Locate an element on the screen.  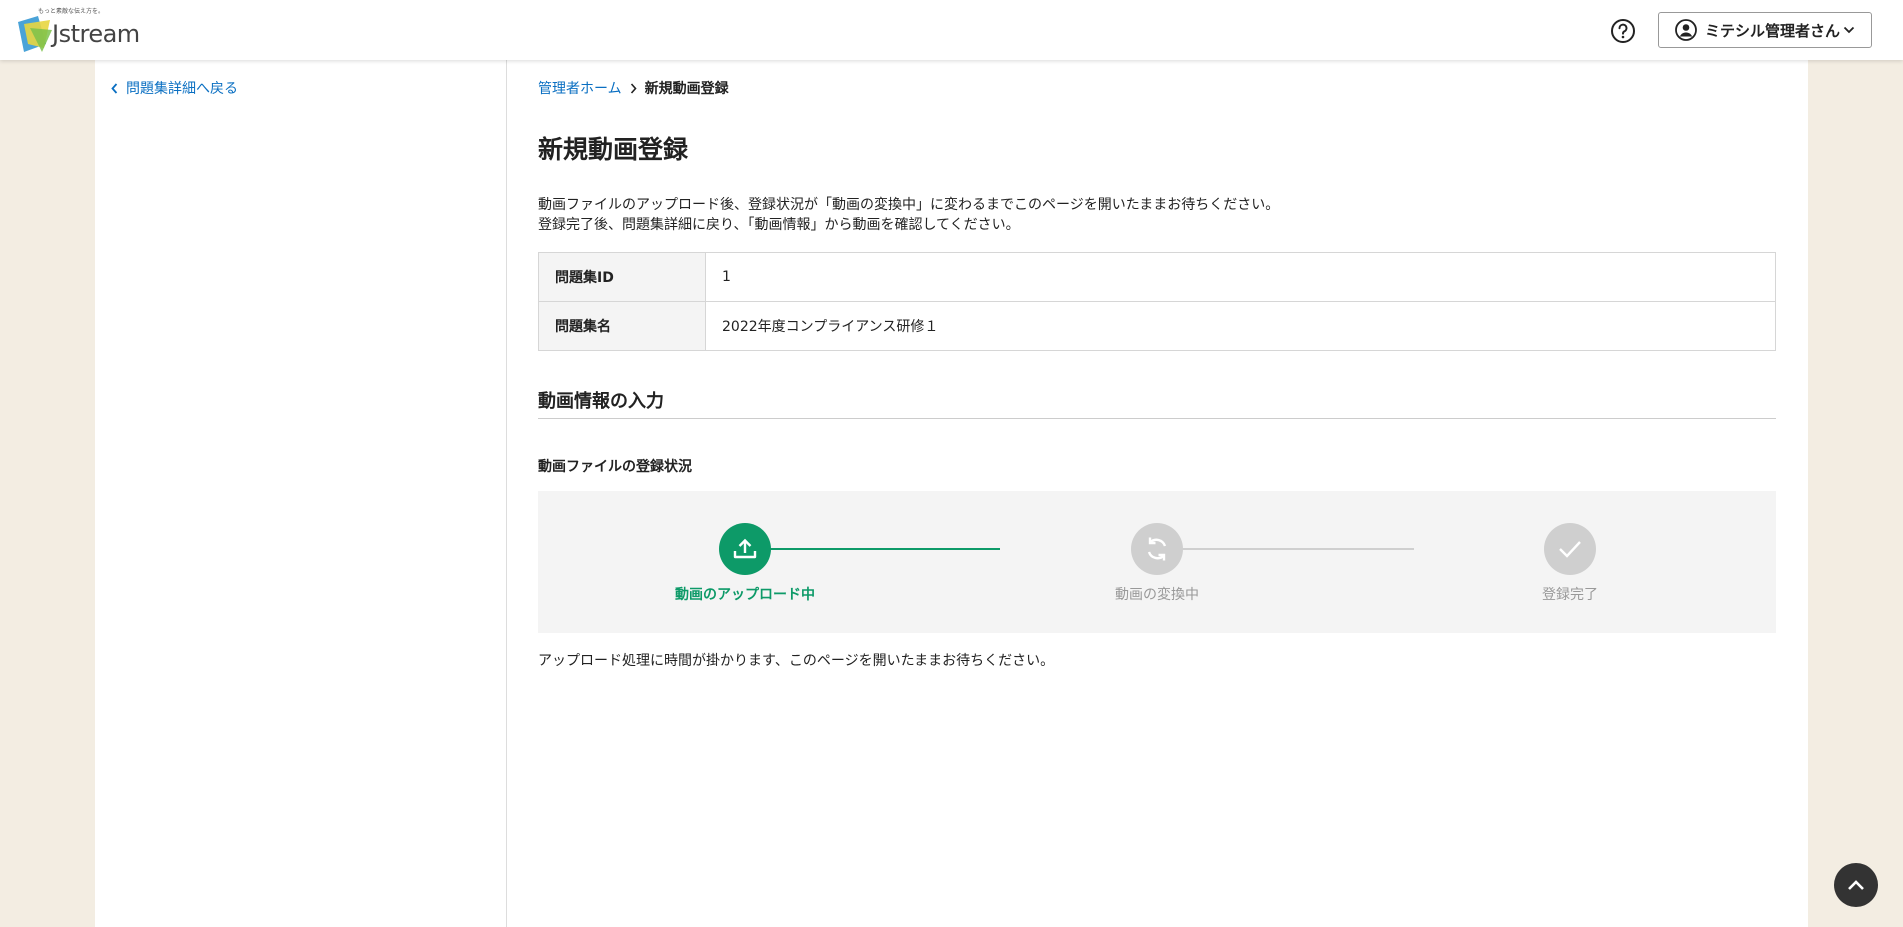
user-menu-button: ミテシル管理者さん is located at coordinates (1765, 30).